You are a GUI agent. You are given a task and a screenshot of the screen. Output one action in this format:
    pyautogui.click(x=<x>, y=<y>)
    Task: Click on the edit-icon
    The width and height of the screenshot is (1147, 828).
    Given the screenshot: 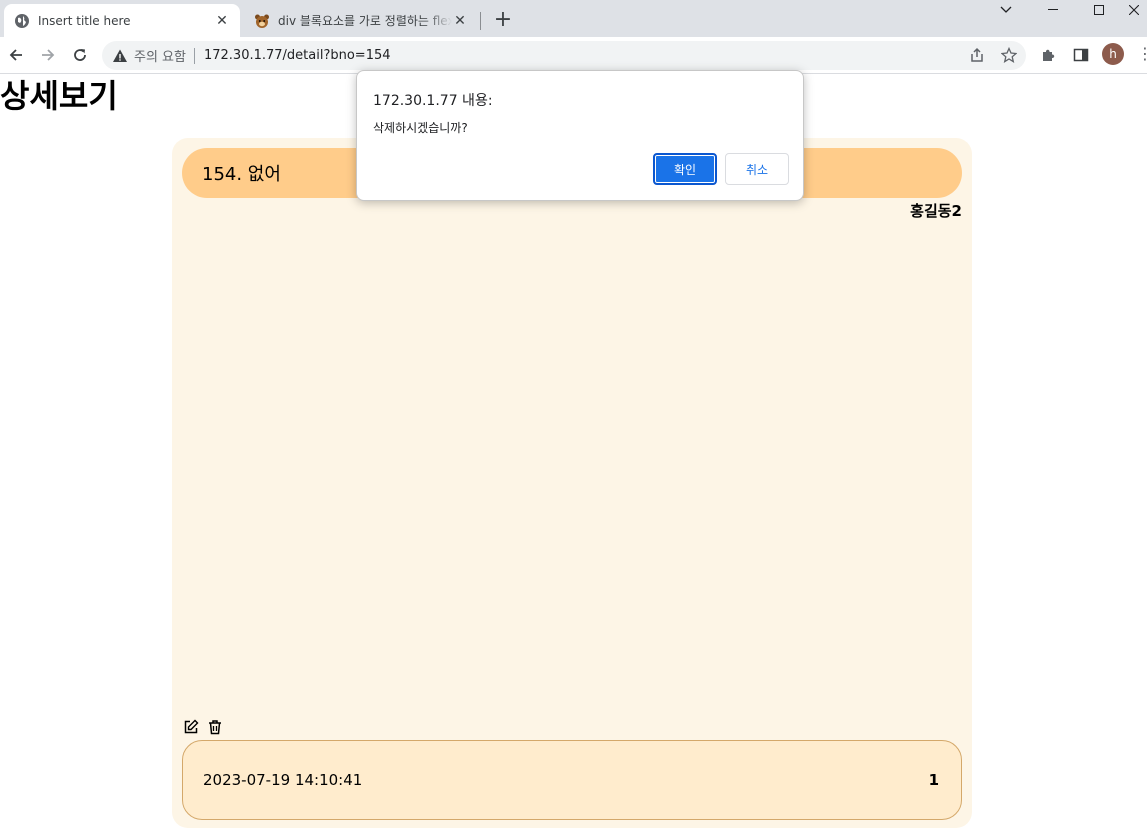 What is the action you would take?
    pyautogui.click(x=191, y=727)
    